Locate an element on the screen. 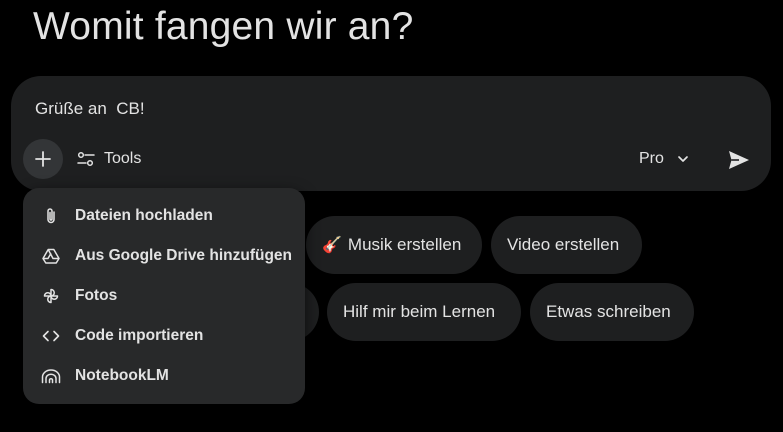  menu-item-photos: Fotos is located at coordinates (164, 296).